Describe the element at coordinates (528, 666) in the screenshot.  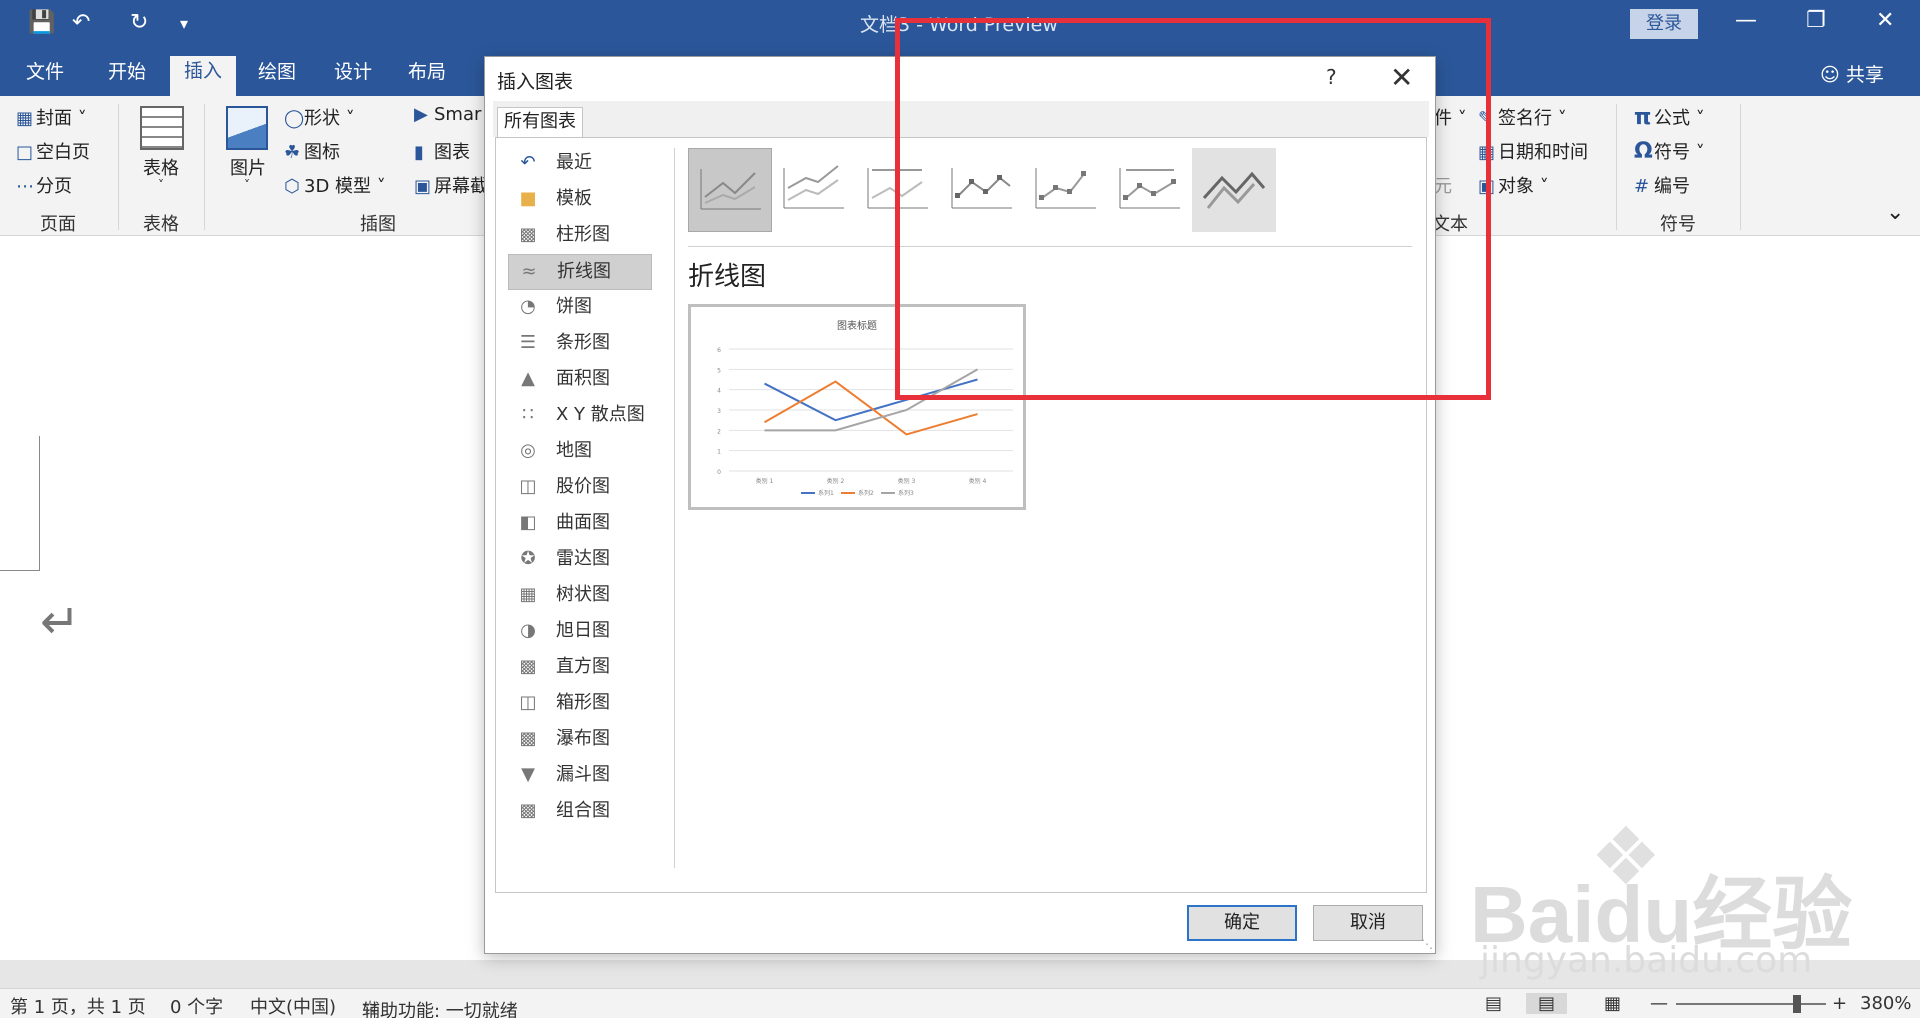
I see `histogram-icon: ▩` at that location.